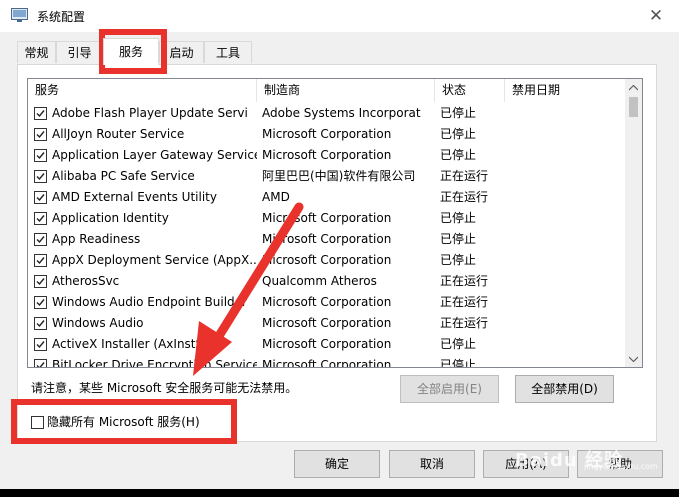 Image resolution: width=679 pixels, height=497 pixels. What do you see at coordinates (131, 51) in the screenshot?
I see `tab-services: 服务` at bounding box center [131, 51].